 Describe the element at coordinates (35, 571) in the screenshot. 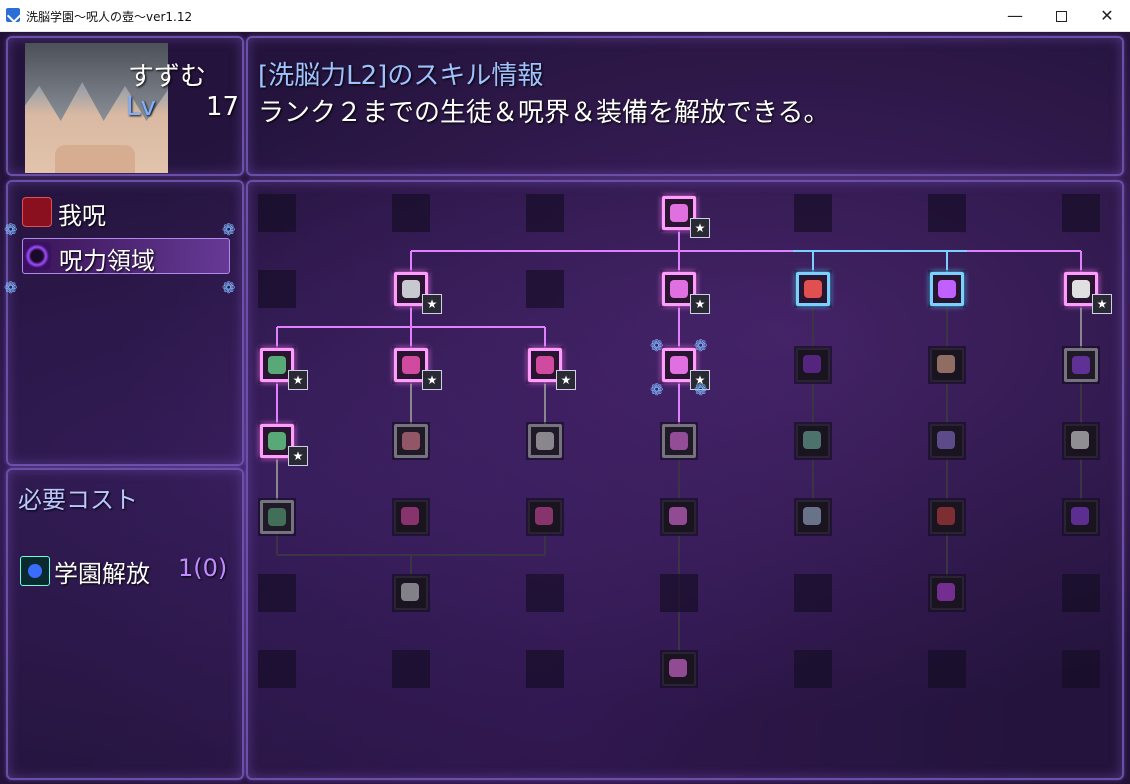

I see `blue-crest-icon` at that location.